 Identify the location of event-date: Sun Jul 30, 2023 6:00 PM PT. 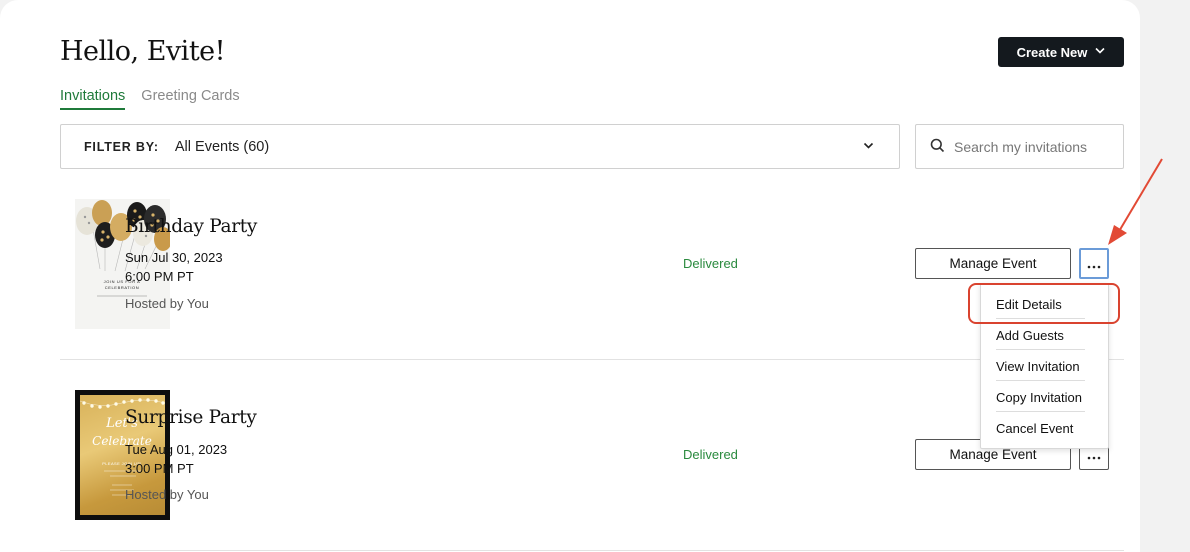
(174, 267).